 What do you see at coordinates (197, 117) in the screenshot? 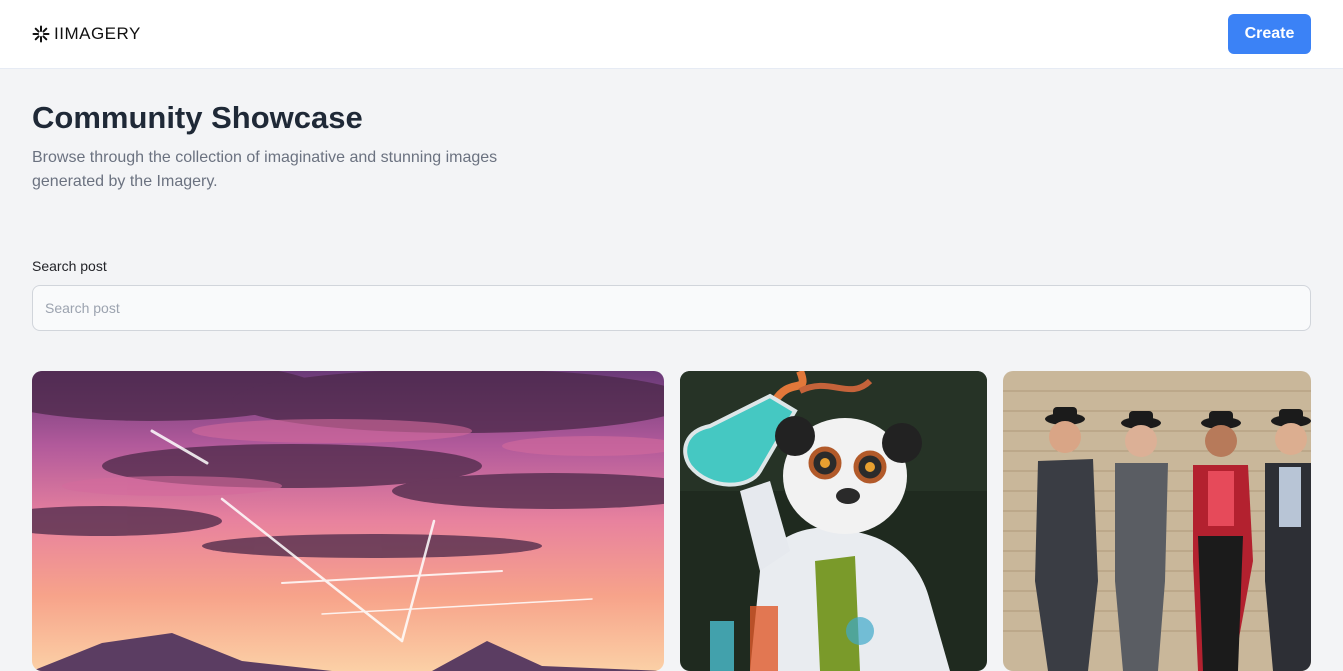
I see `page-title: Community Showcase` at bounding box center [197, 117].